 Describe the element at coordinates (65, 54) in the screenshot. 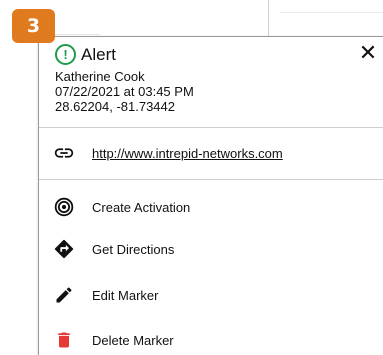

I see `alert-icon: !` at that location.